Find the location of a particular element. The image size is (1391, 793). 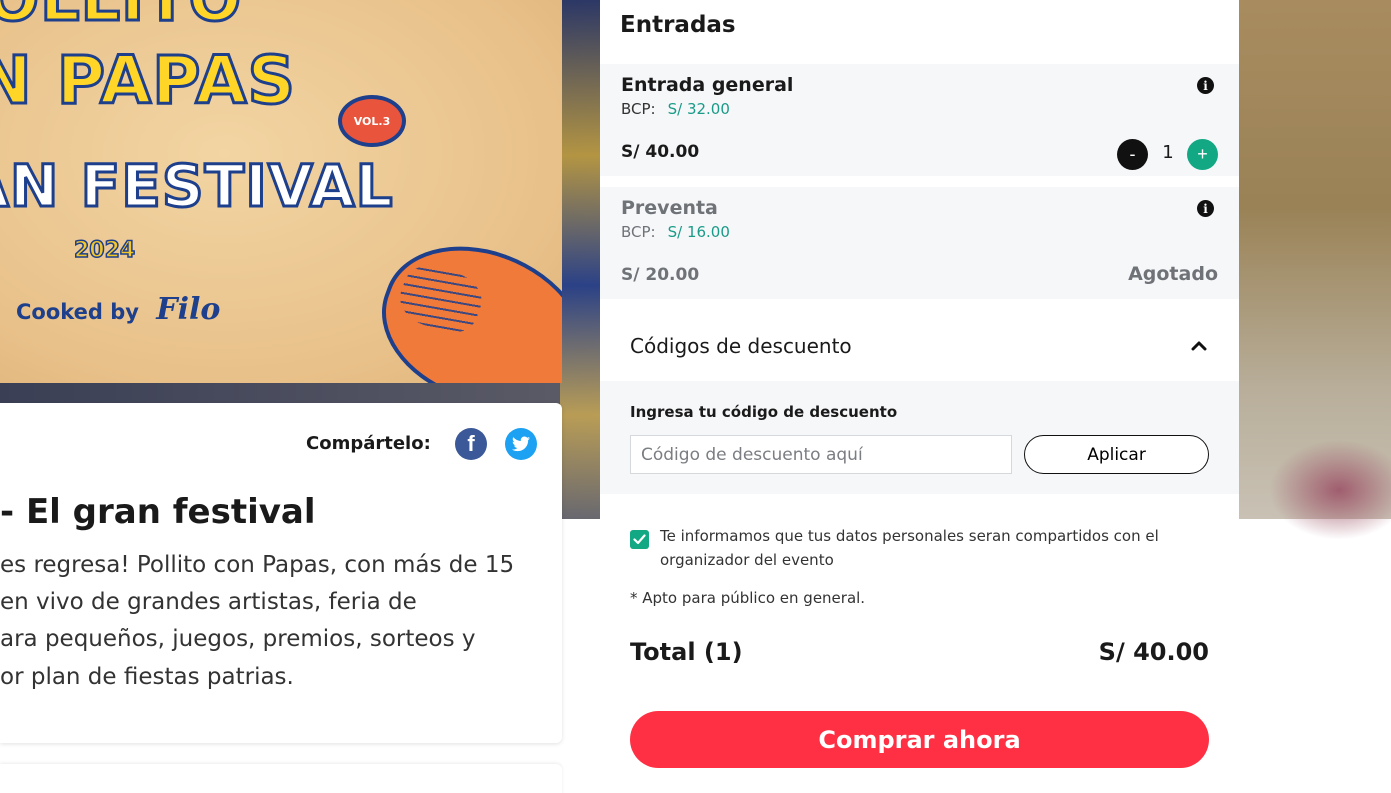

twitter-bird-glyph is located at coordinates (521, 444).